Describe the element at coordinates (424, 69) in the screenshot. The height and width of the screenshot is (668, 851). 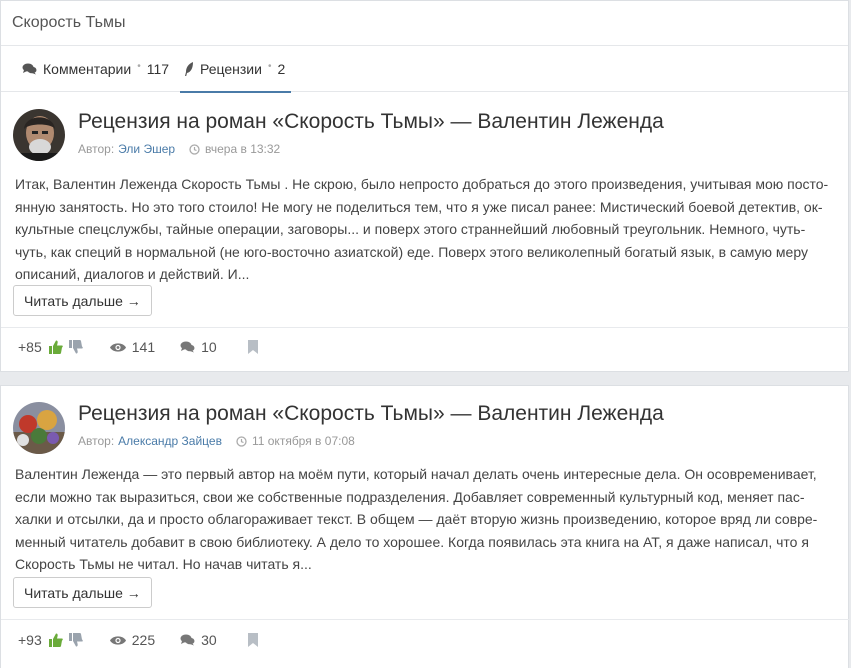
I see `tabs-bar: Комментарии • 117 Рецензии • 2` at that location.